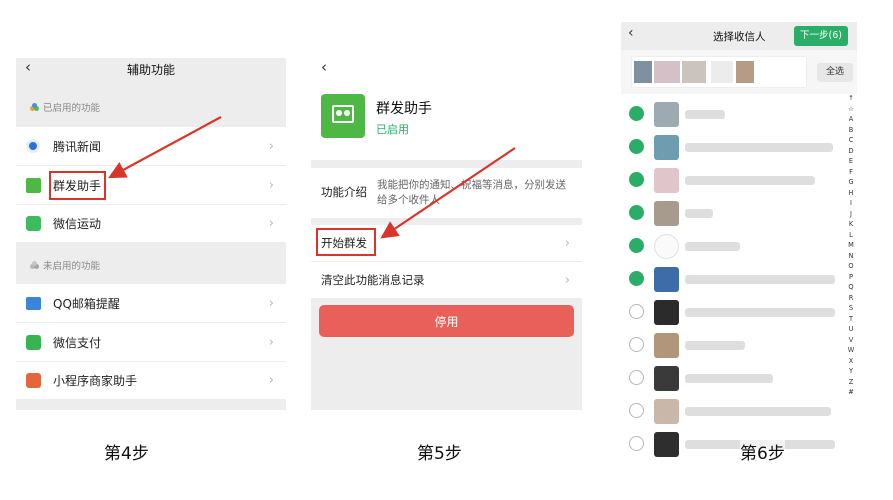  I want to click on index-letter: K, so click(851, 224).